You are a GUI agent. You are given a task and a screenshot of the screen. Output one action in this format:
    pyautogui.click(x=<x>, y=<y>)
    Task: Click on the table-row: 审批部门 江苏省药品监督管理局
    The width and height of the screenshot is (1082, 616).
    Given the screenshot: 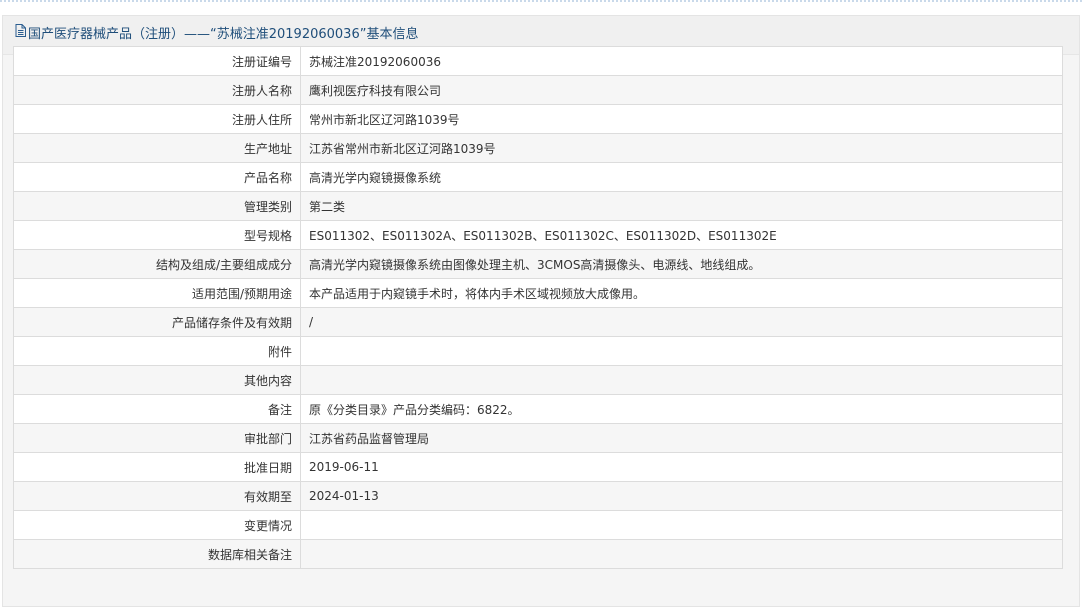 What is the action you would take?
    pyautogui.click(x=538, y=438)
    